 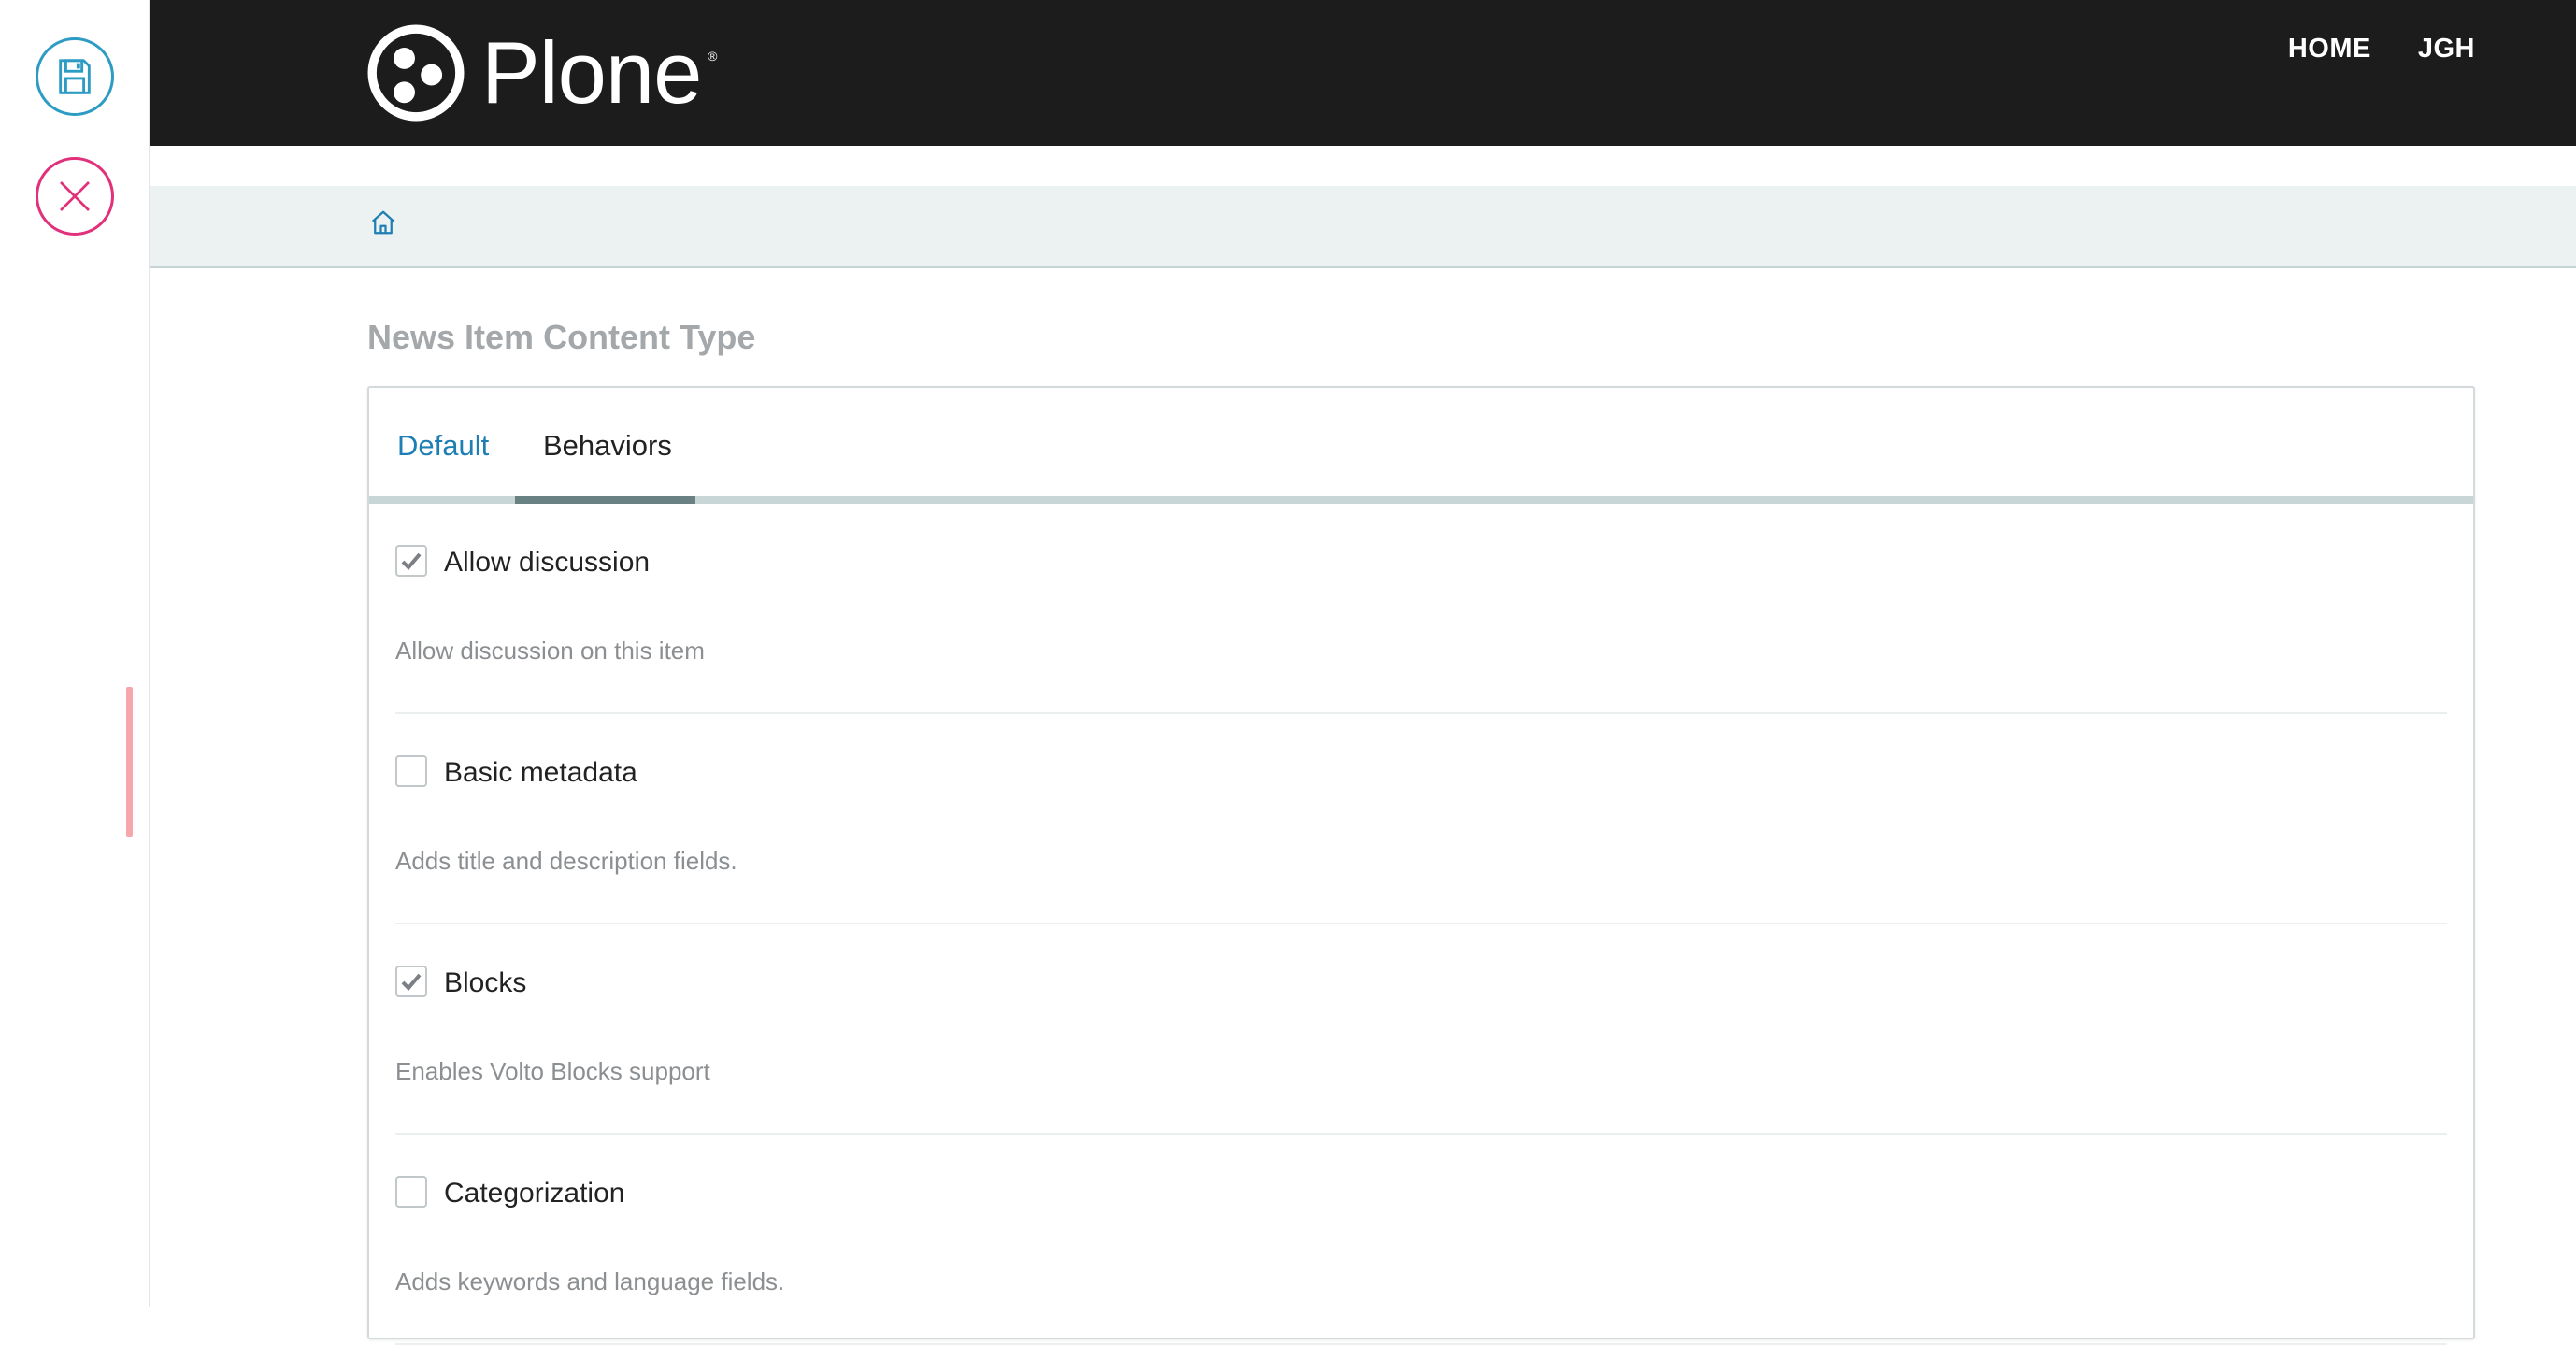 I want to click on toolbar-resize-handle, so click(x=129, y=762).